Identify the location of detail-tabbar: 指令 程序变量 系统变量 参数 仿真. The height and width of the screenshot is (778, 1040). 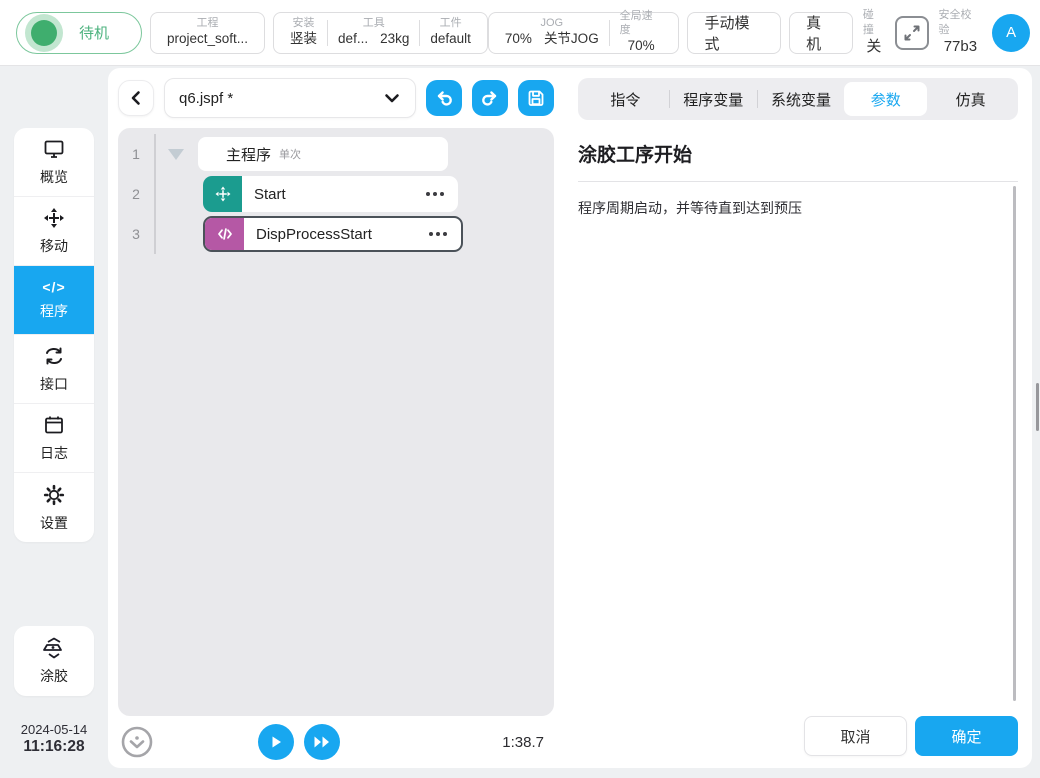
(798, 99).